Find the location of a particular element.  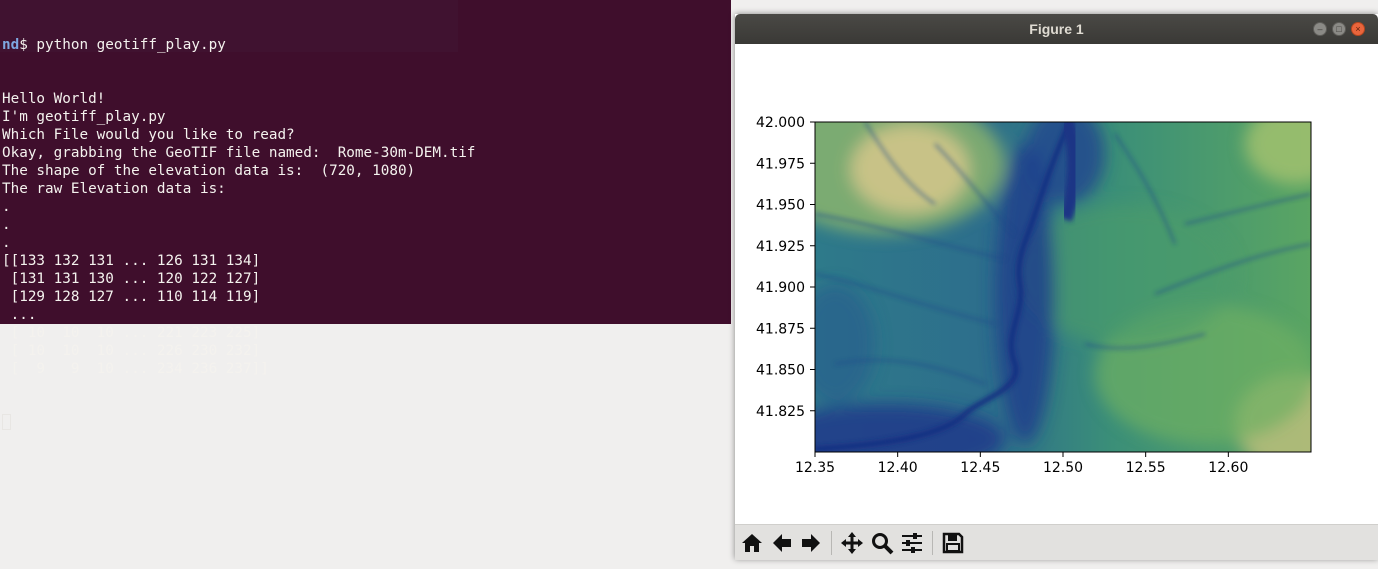

terminal-output-line: [129 128 127 ... 110 114 119] is located at coordinates (131, 297).